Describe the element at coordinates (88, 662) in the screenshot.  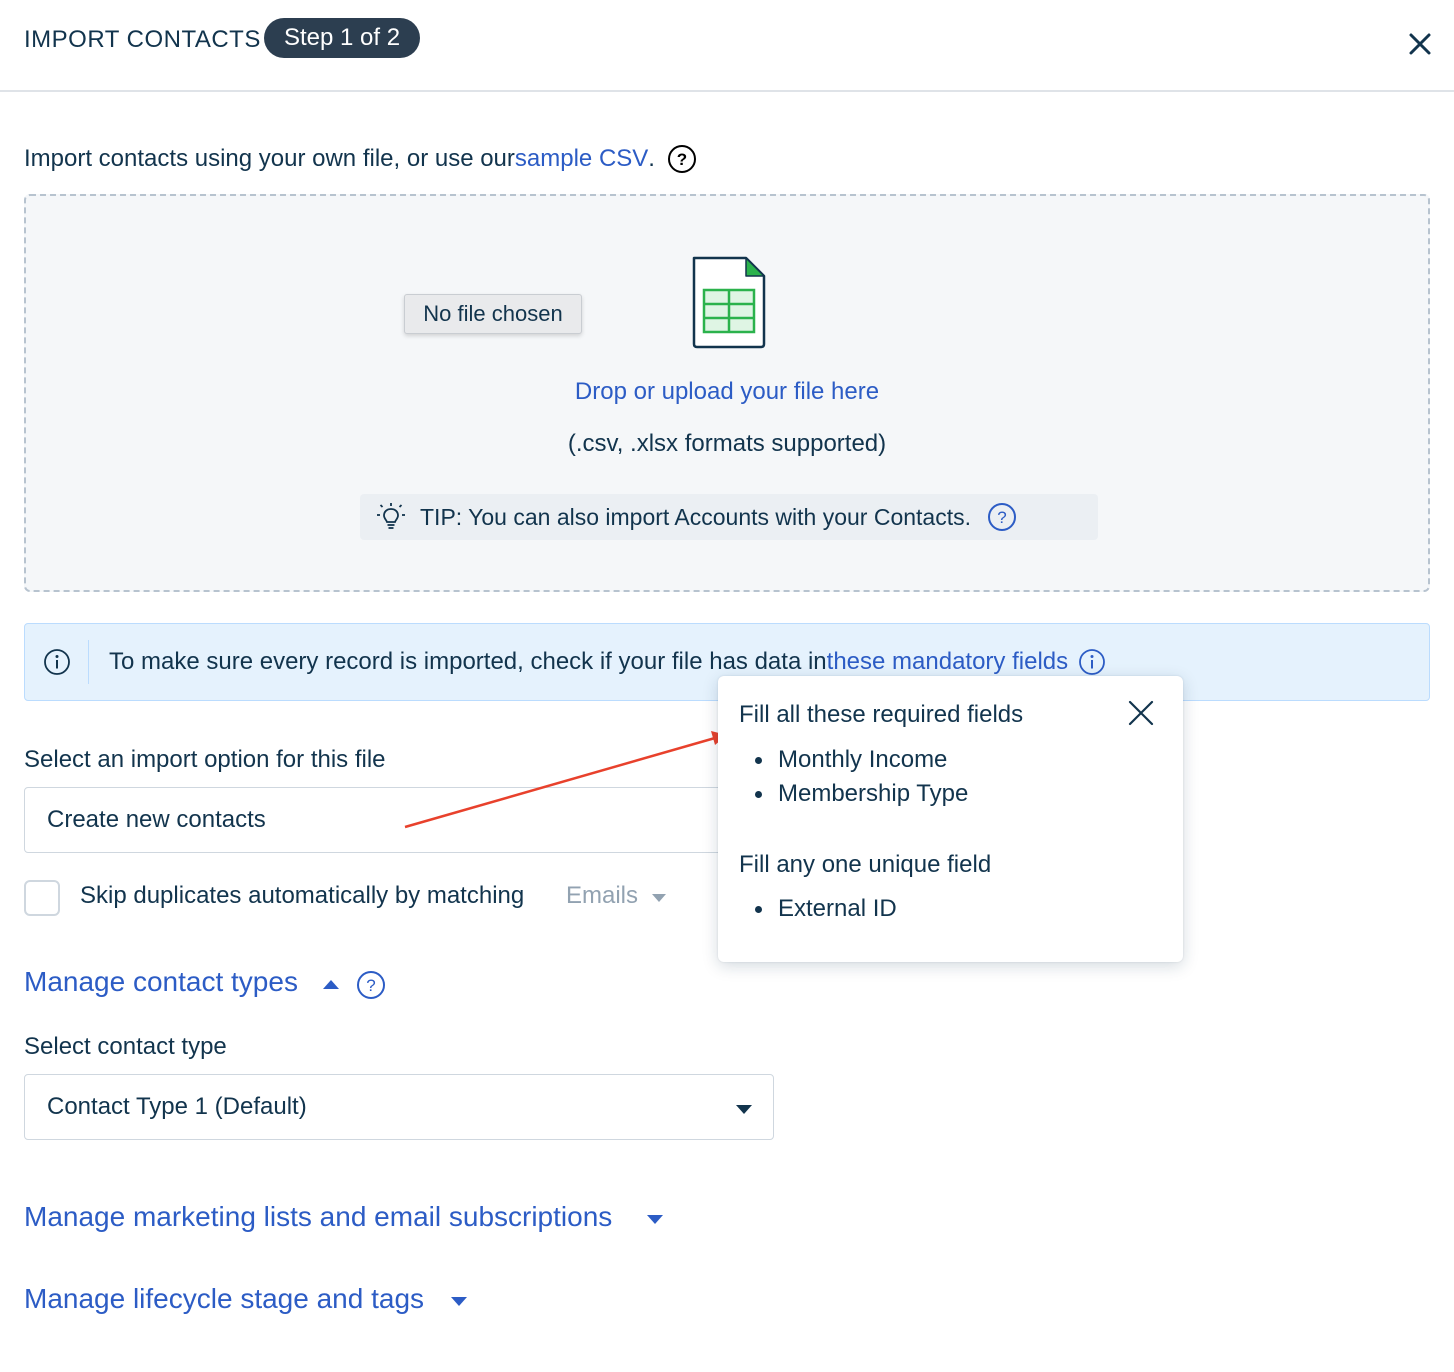
I see `divider` at that location.